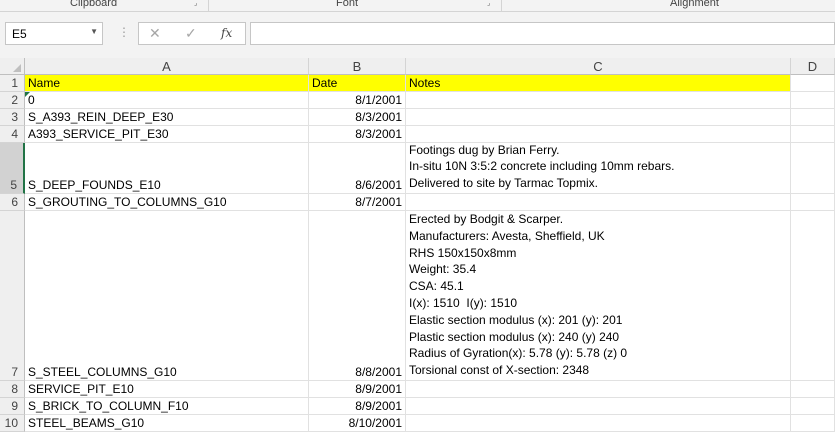  What do you see at coordinates (378, 100) in the screenshot?
I see `cell-text: 8/1/2001` at bounding box center [378, 100].